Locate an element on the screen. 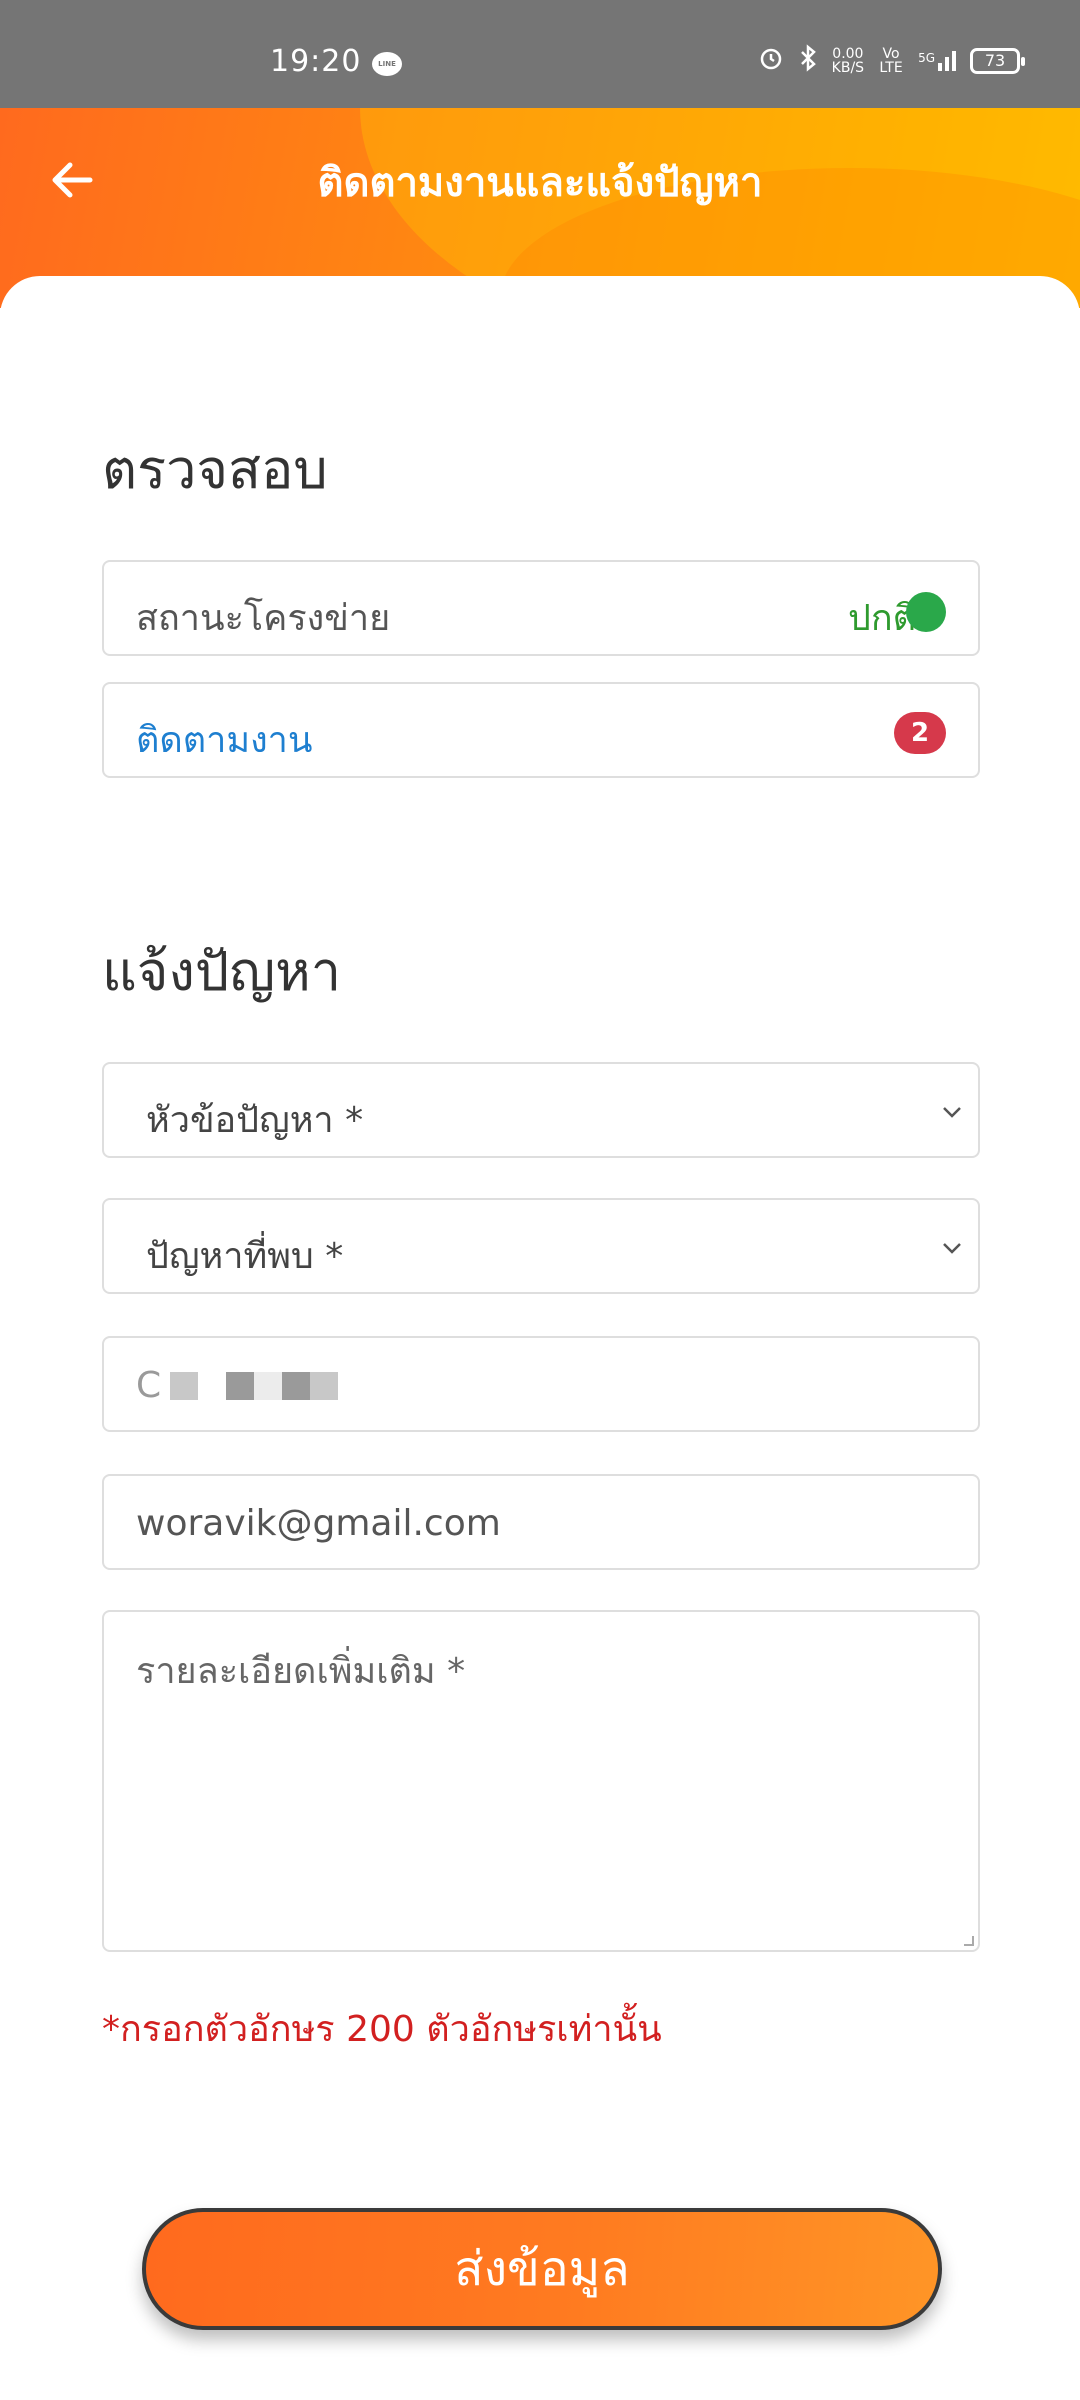 The image size is (1080, 2400). phone-input-value: C is located at coordinates (149, 1385).